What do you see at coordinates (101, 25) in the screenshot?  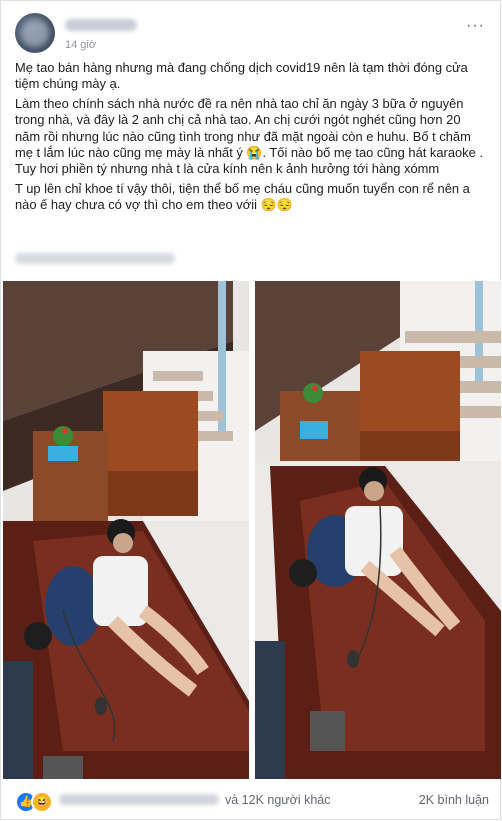 I see `author-name-blurred` at bounding box center [101, 25].